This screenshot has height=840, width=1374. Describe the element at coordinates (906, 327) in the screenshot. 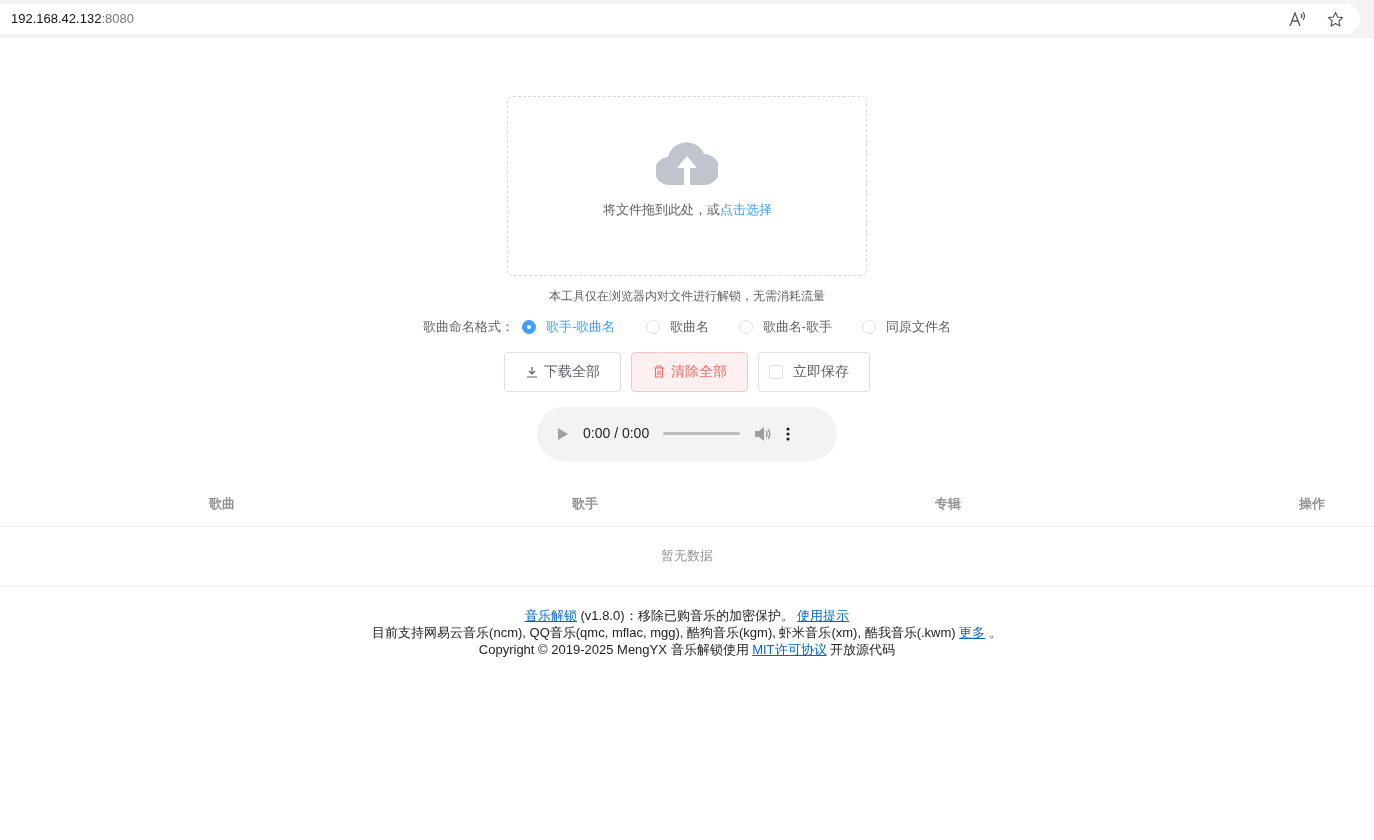

I see `radio-option: 同原文件名` at that location.